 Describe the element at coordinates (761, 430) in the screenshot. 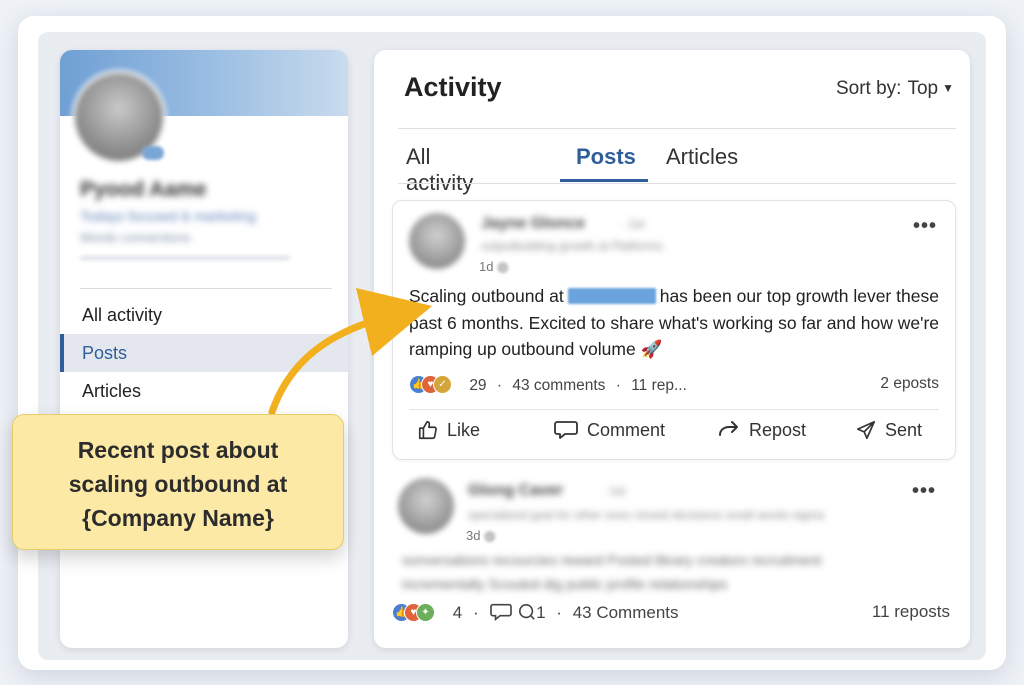

I see `repost-button: Repost` at that location.